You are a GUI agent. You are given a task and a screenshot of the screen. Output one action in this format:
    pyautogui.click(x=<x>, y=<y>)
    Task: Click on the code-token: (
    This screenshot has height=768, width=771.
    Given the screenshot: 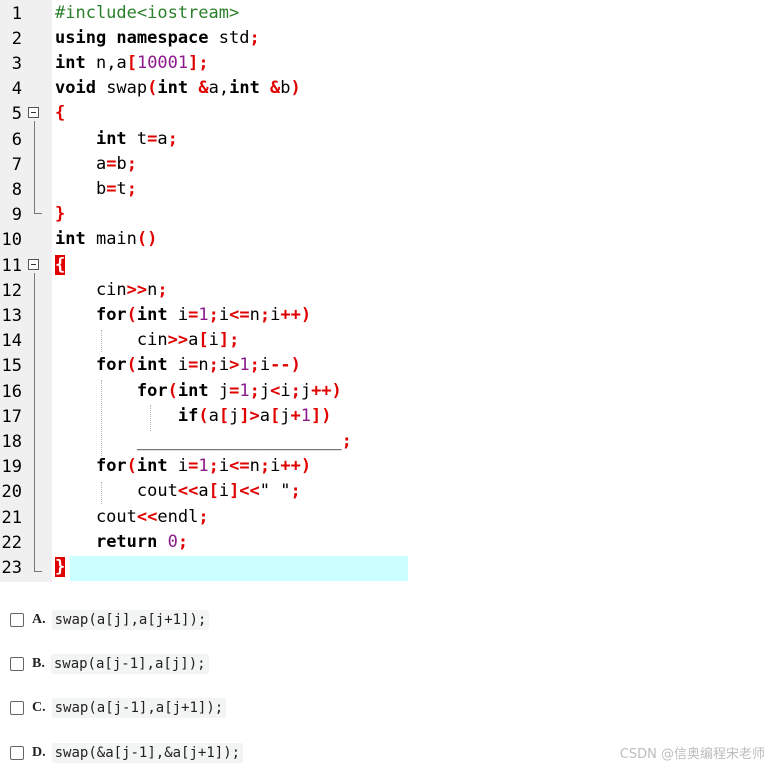 What is the action you would take?
    pyautogui.click(x=203, y=415)
    